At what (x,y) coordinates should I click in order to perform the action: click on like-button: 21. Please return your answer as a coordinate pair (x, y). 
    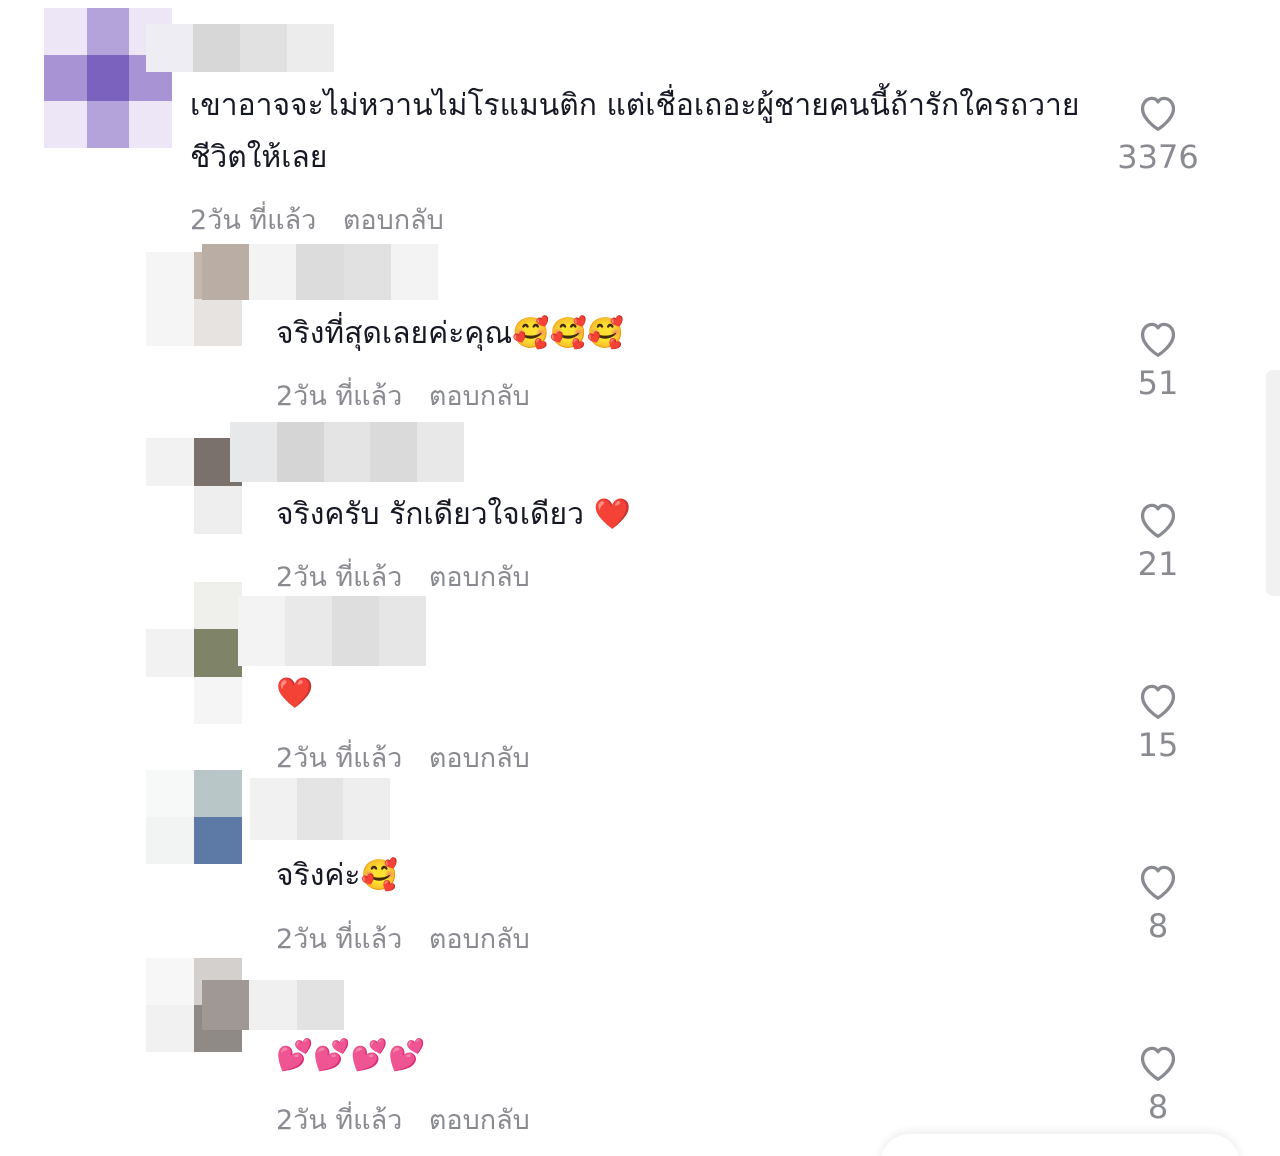
    Looking at the image, I should click on (1158, 541).